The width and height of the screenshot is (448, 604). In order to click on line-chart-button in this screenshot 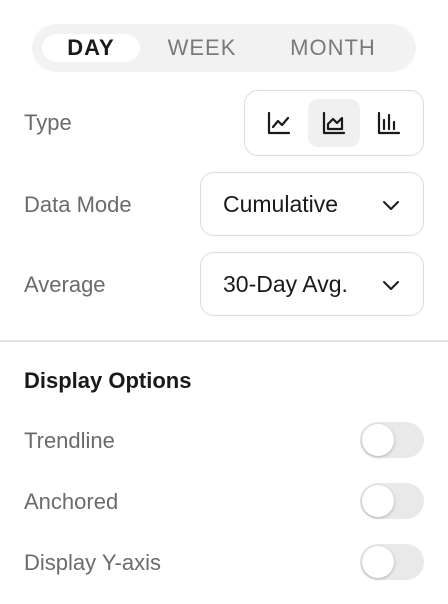, I will do `click(279, 123)`.